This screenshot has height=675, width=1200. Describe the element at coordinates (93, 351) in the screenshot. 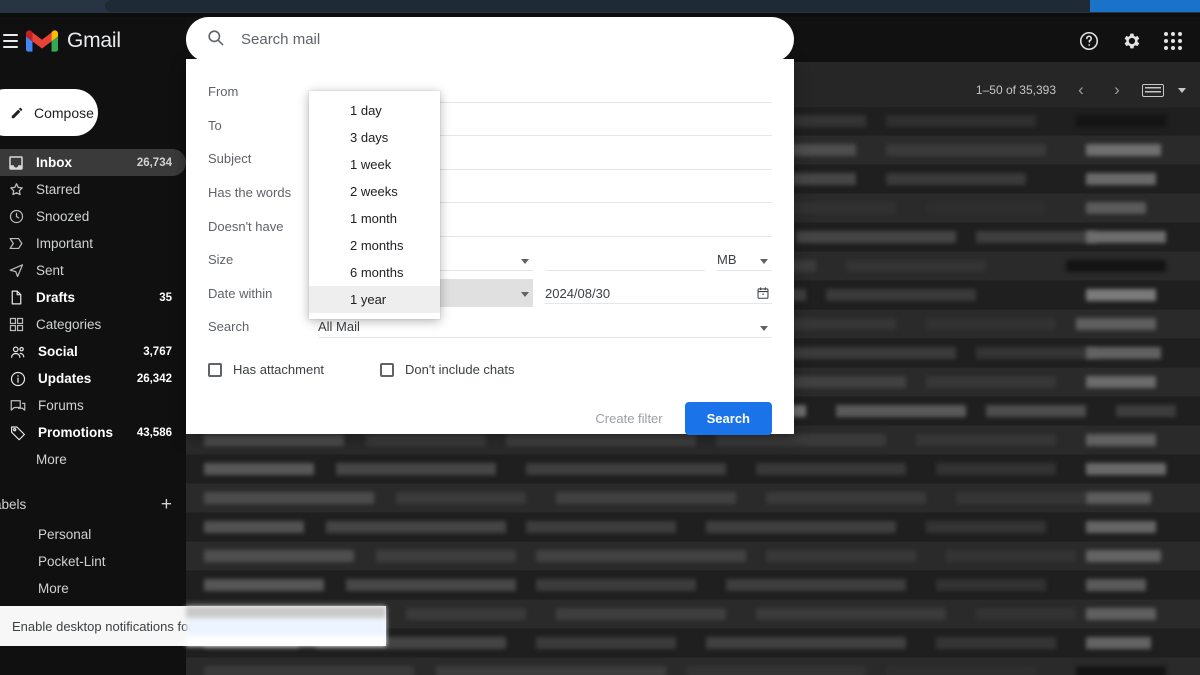

I see `sidebar-item-social: Social 3,767` at that location.